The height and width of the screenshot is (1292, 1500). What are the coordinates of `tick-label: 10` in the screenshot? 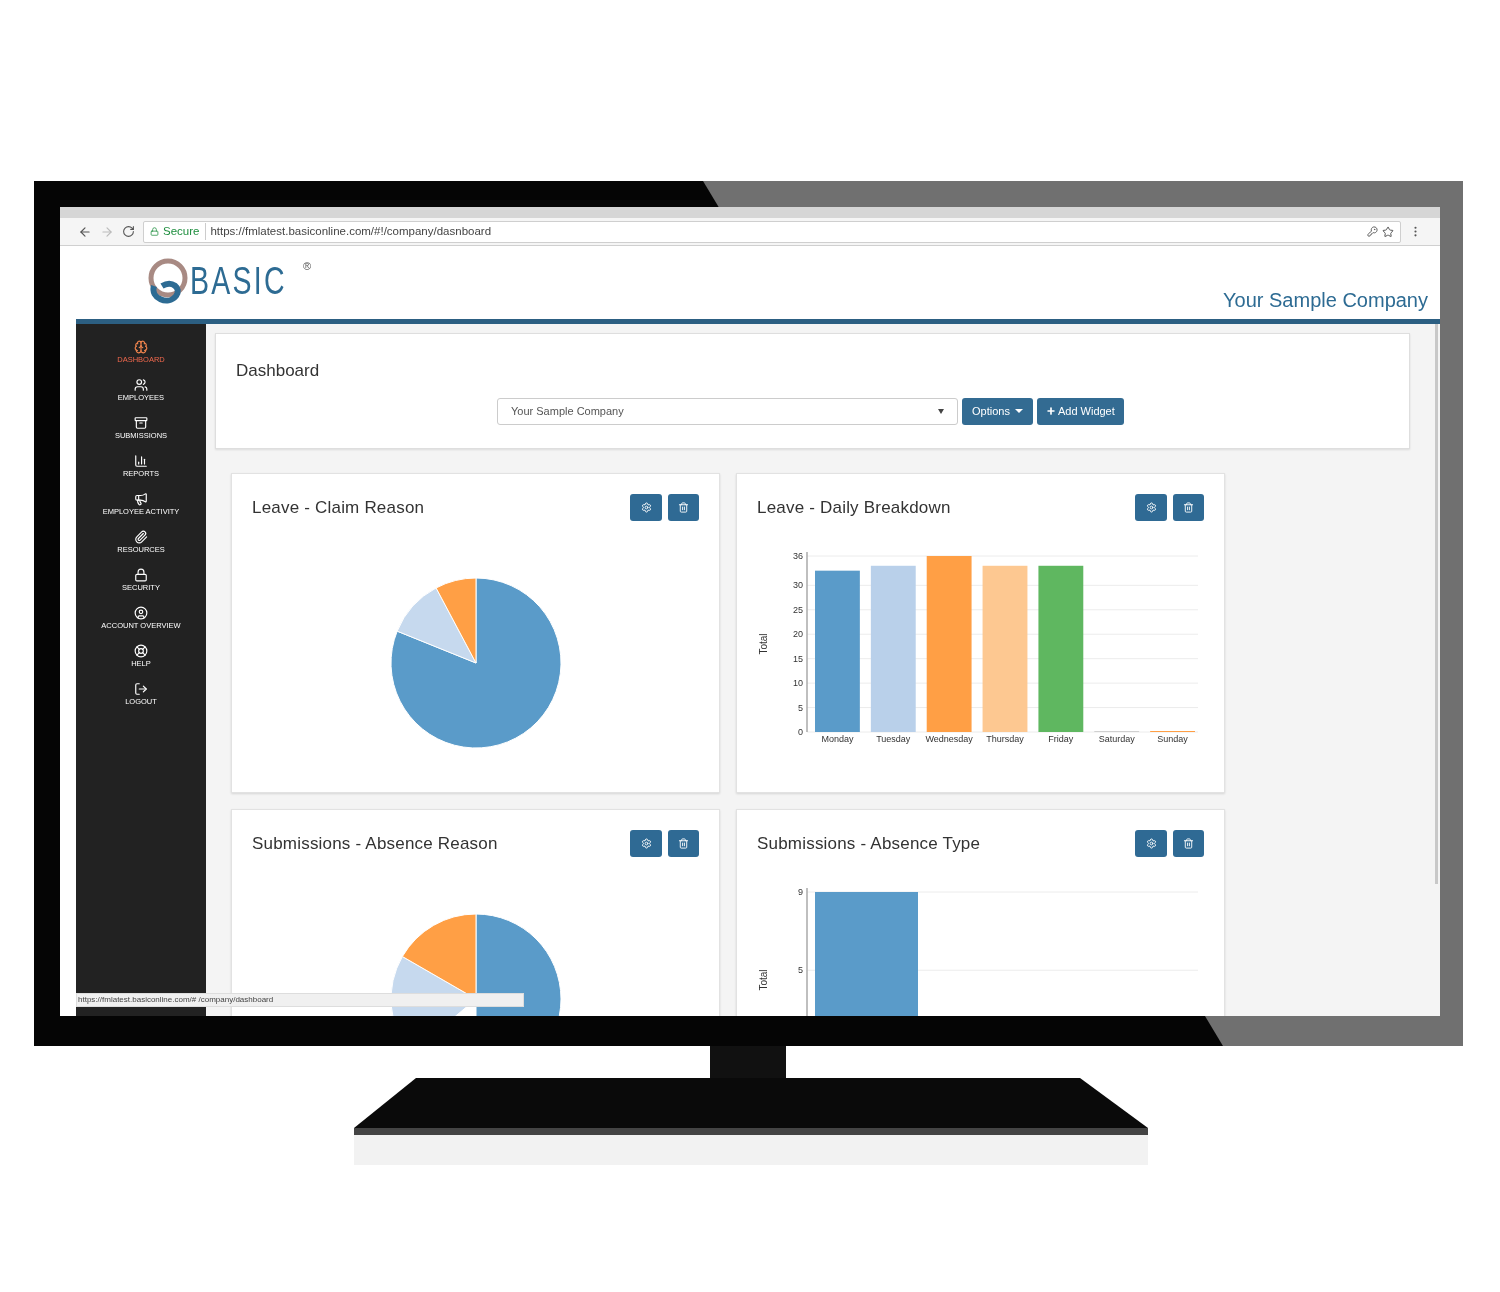 It's located at (798, 683).